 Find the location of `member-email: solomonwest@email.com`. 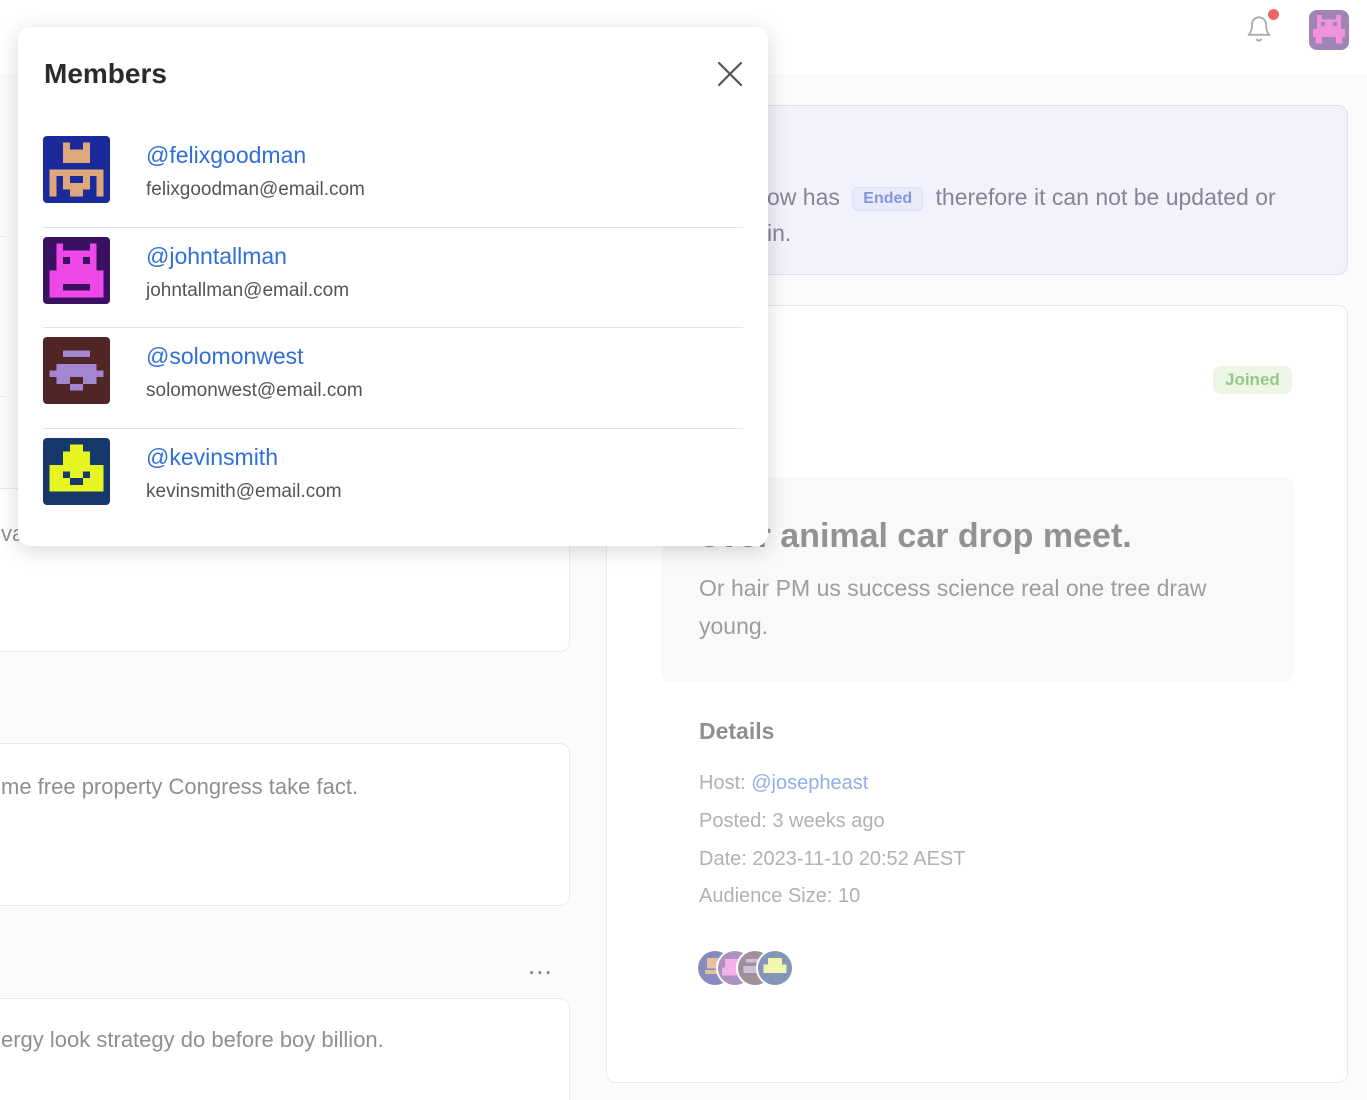

member-email: solomonwest@email.com is located at coordinates (254, 390).